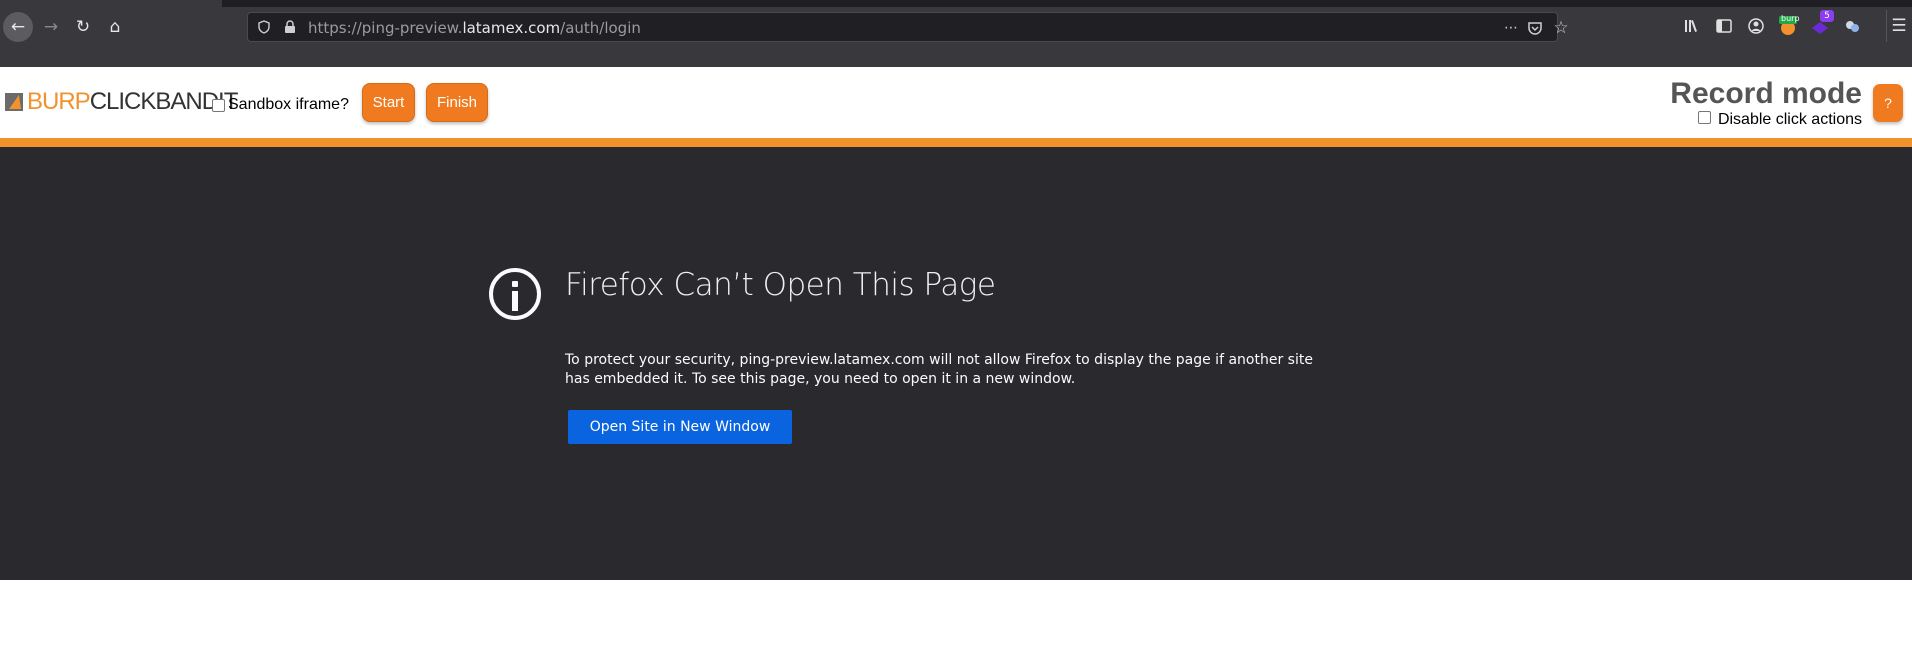  Describe the element at coordinates (1827, 16) in the screenshot. I see `extension-badge: 5` at that location.